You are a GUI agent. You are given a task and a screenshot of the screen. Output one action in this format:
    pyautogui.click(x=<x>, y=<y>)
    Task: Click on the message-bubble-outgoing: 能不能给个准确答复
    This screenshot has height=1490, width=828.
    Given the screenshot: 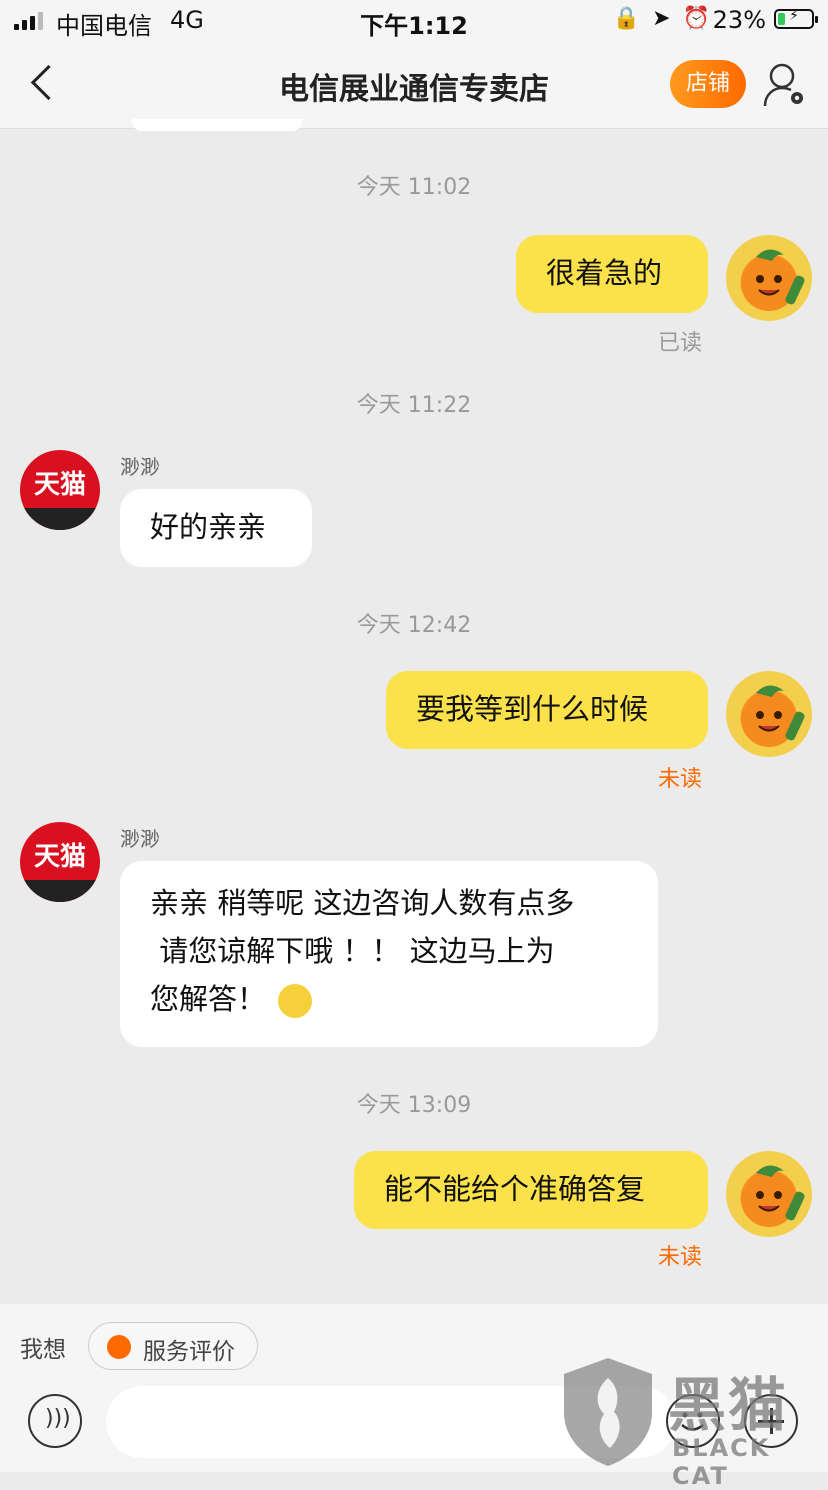 What is the action you would take?
    pyautogui.click(x=531, y=1190)
    